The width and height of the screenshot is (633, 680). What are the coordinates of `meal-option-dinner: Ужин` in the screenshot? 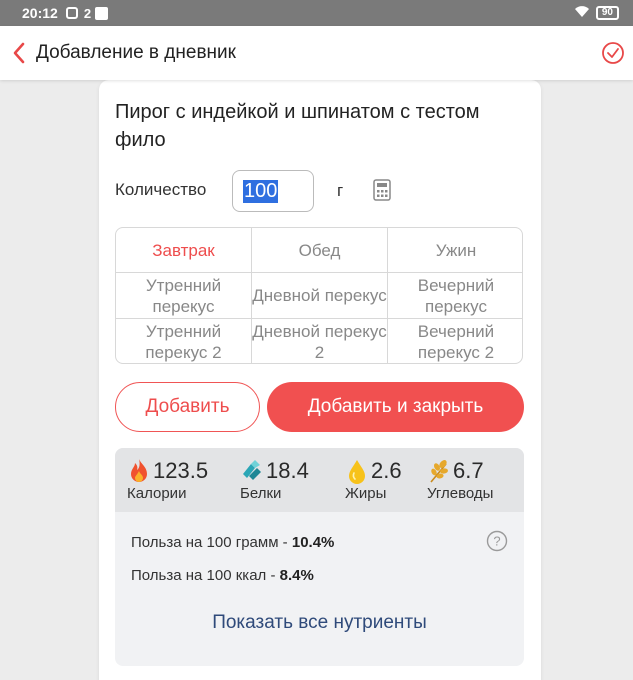 It's located at (455, 250).